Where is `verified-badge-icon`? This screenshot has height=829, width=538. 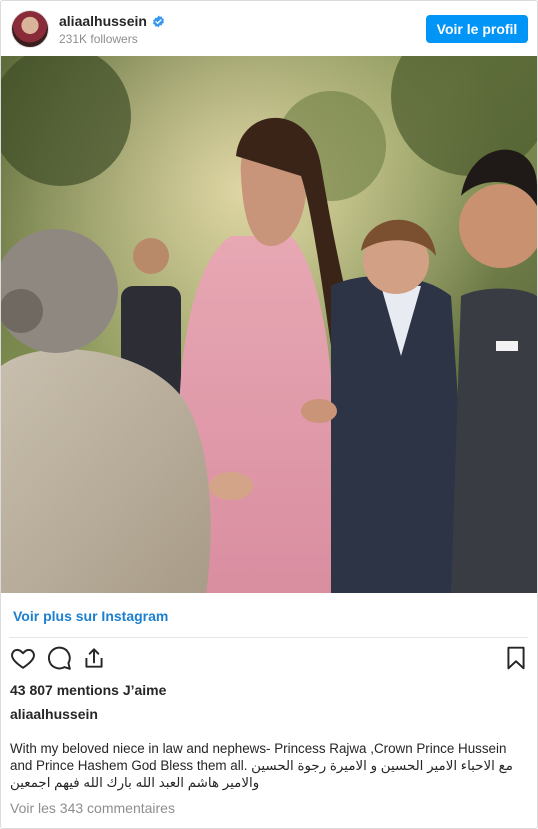 verified-badge-icon is located at coordinates (158, 21).